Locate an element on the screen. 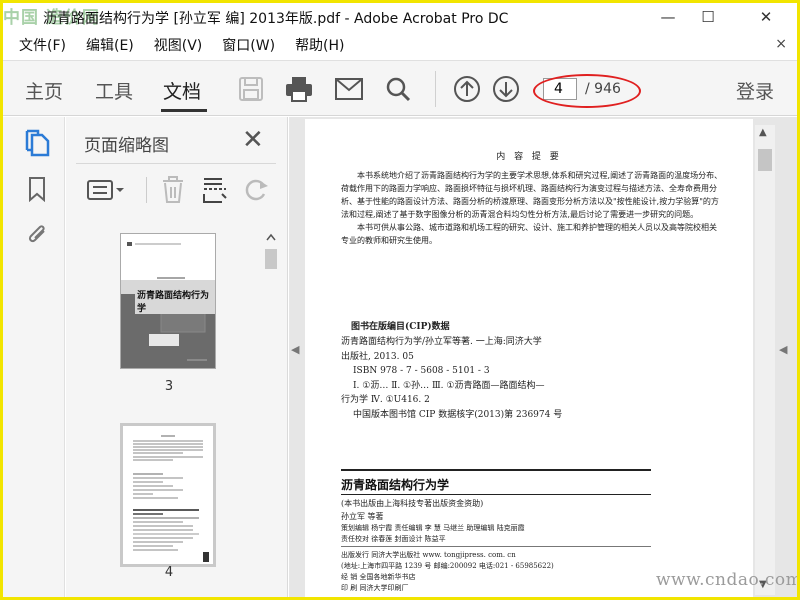 Image resolution: width=800 pixels, height=600 pixels. panel-tool-separator is located at coordinates (146, 190).